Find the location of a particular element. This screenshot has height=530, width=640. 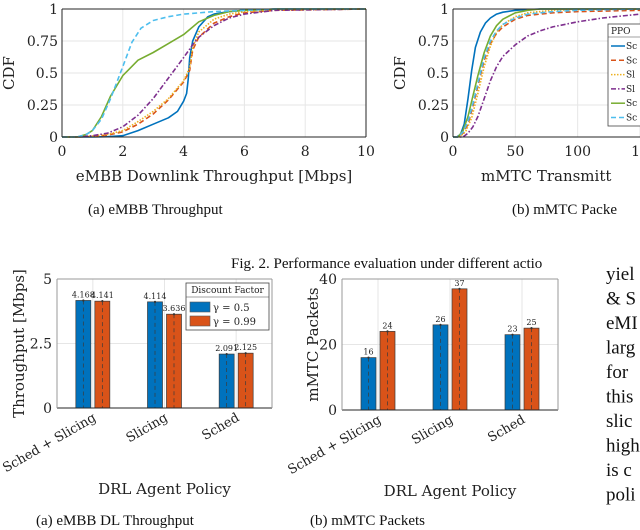

subcaption-a-bottom: (a) eMBB DL Throughput is located at coordinates (115, 521).